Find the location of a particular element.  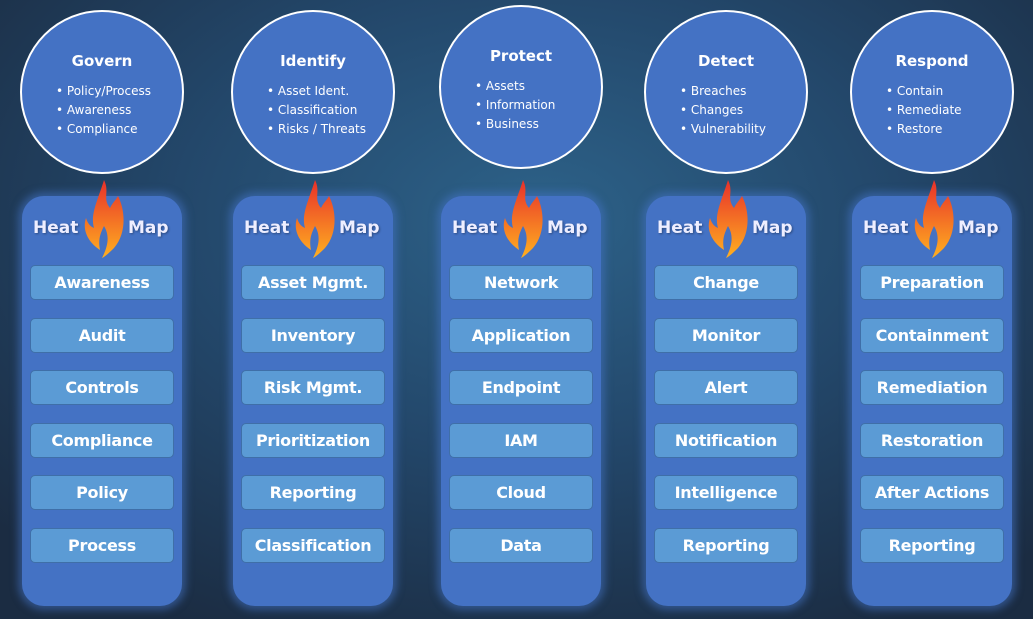

heat-map-item: Controls is located at coordinates (102, 388).